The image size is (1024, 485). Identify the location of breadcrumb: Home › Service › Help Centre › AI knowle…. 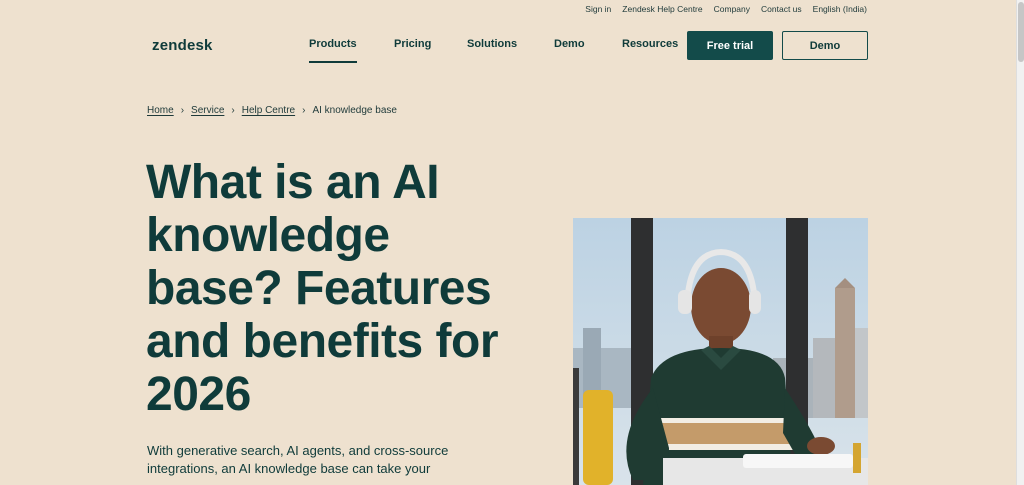
(272, 110).